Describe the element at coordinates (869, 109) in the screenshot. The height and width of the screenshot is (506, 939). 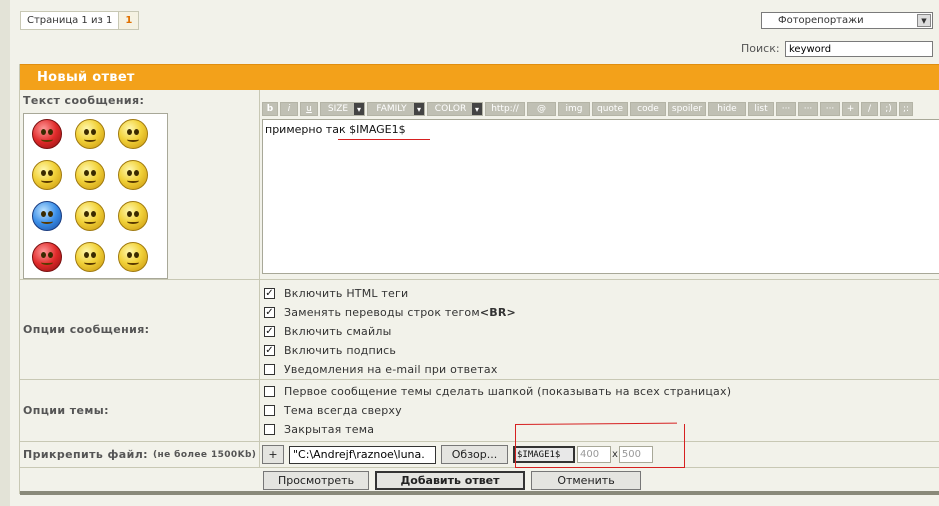
I see `bbcode-slash-button: /` at that location.